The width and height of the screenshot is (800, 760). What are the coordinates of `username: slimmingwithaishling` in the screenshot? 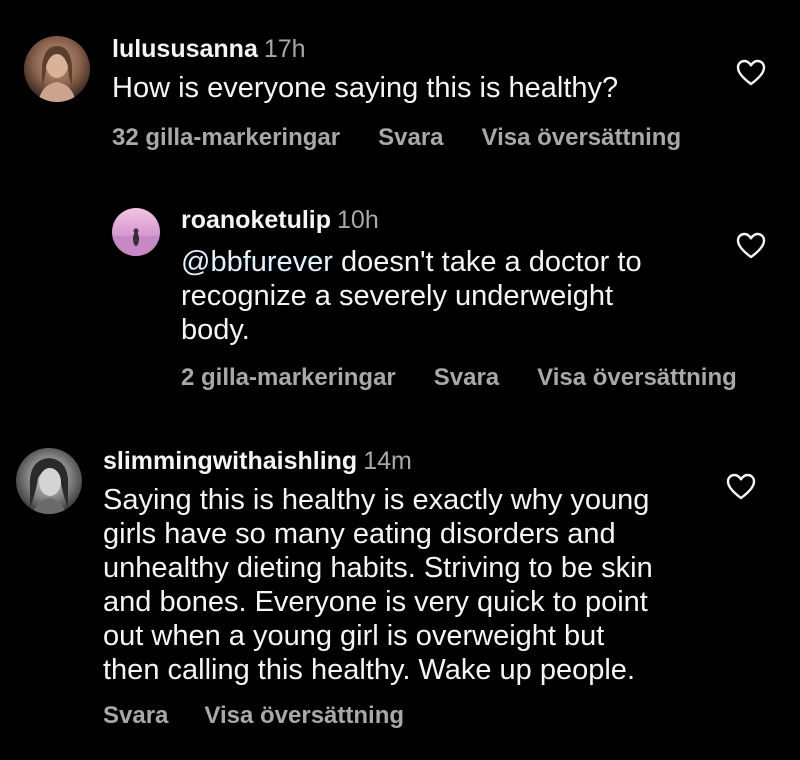 It's located at (230, 461).